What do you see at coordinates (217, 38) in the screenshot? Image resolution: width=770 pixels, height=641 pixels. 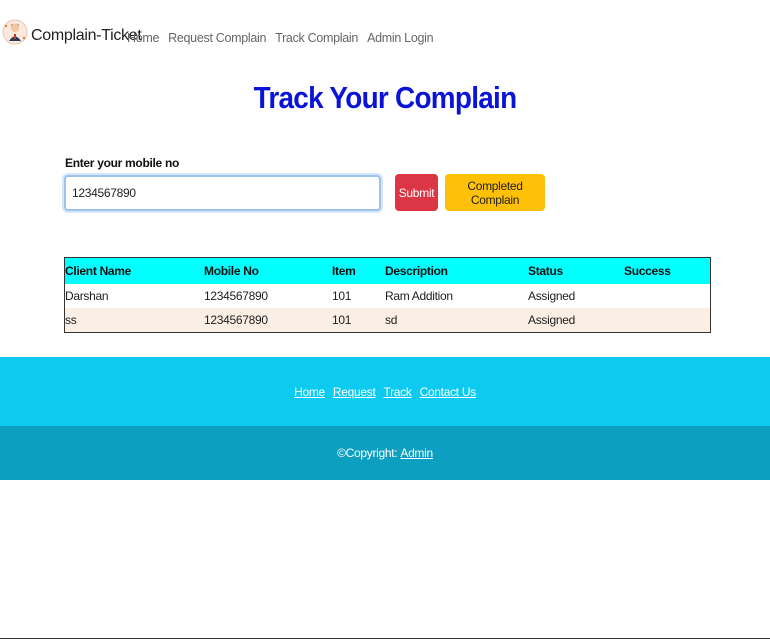 I see `nav-link-request-complain: Request Complain` at bounding box center [217, 38].